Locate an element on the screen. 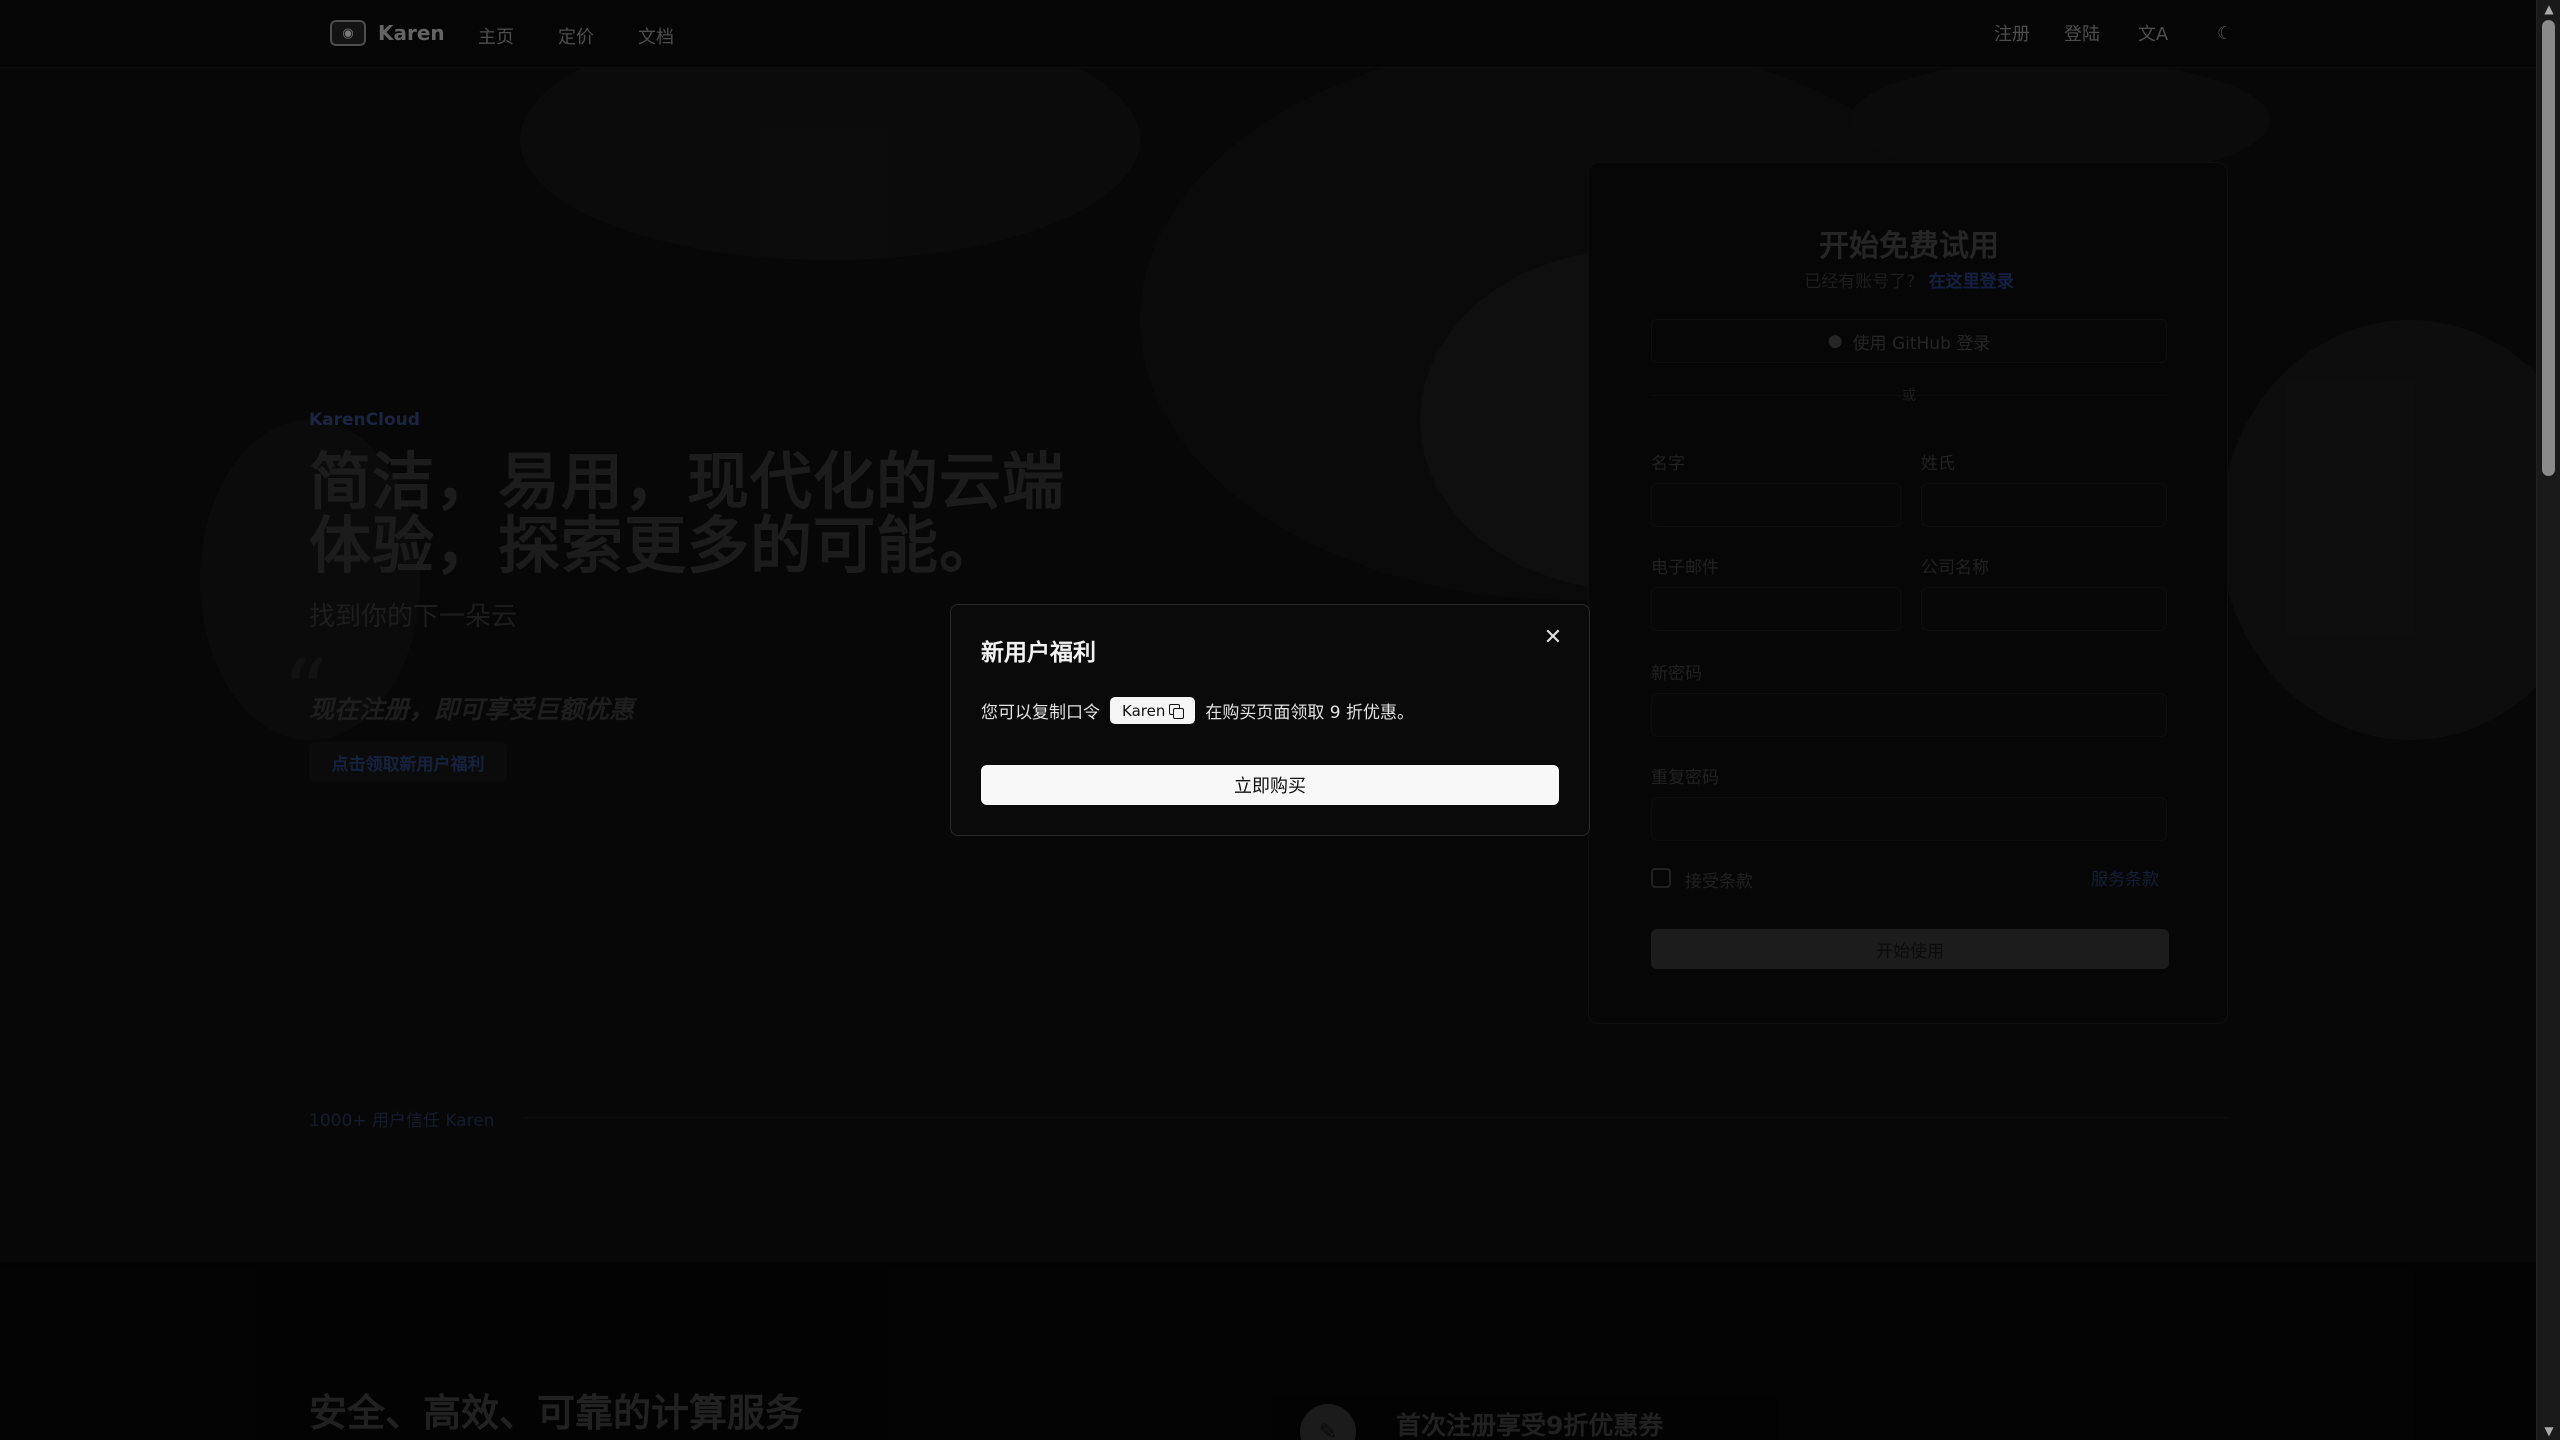  scrollbar: ▲ ▼ is located at coordinates (2548, 720).